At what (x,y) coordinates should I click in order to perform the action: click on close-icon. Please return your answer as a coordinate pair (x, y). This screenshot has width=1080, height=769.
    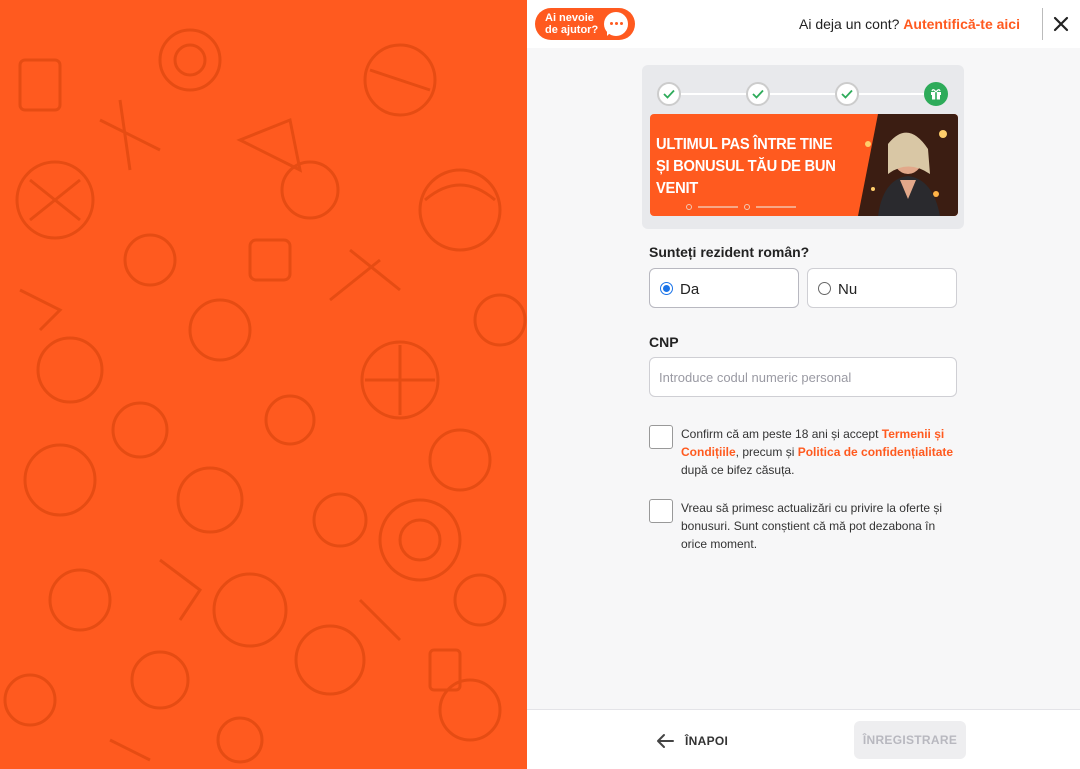
    Looking at the image, I should click on (1061, 24).